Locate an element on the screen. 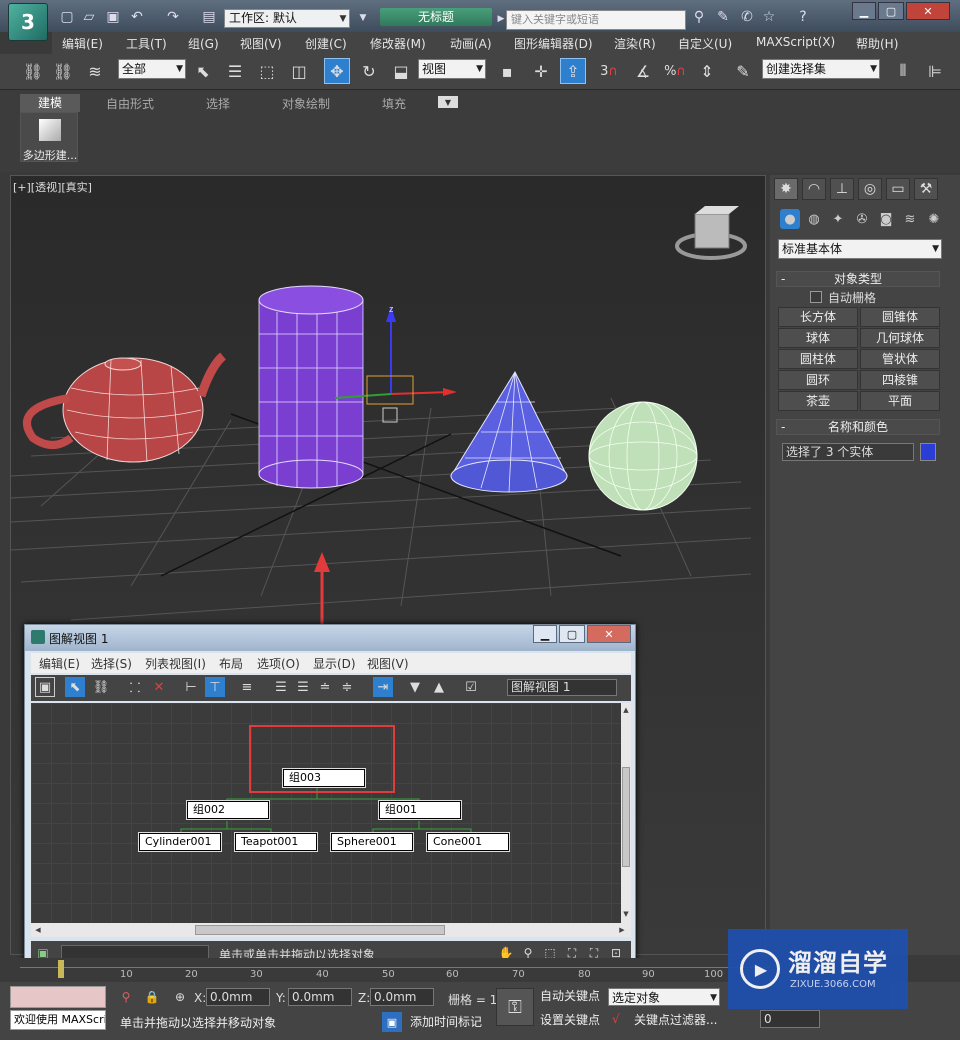  time-slider is located at coordinates (61, 969).